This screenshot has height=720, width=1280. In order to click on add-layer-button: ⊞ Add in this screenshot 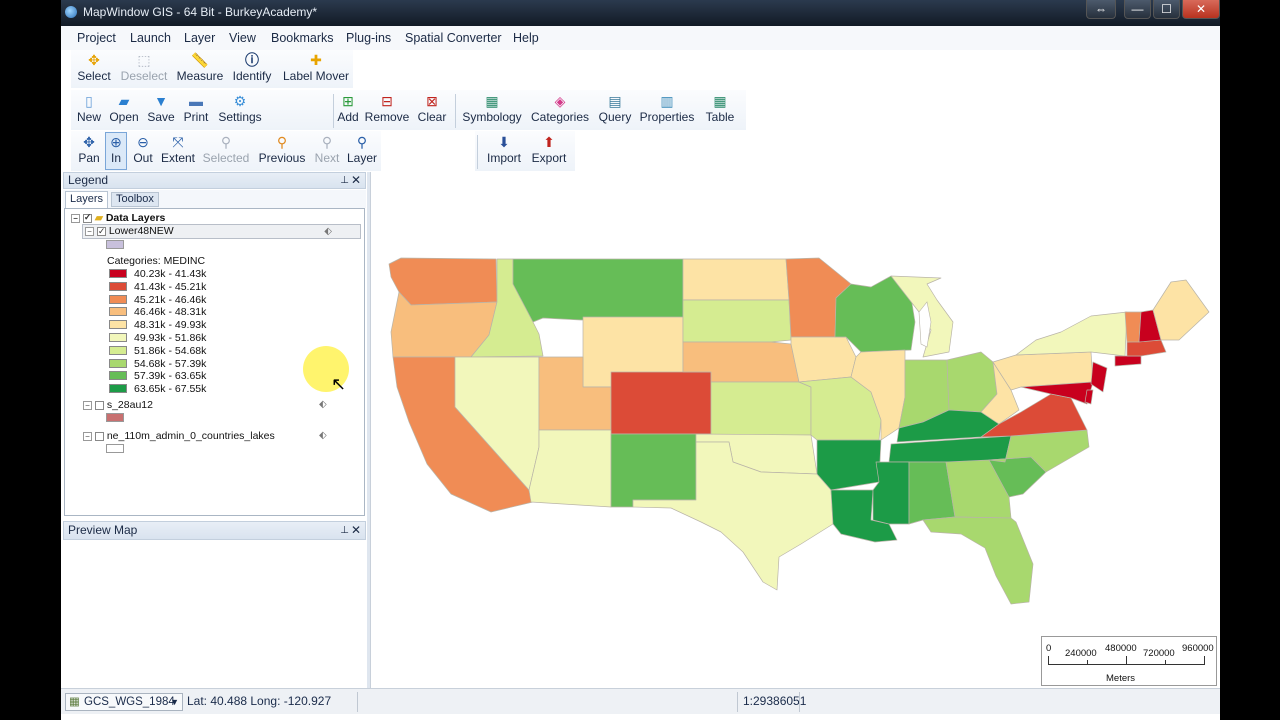, I will do `click(348, 108)`.